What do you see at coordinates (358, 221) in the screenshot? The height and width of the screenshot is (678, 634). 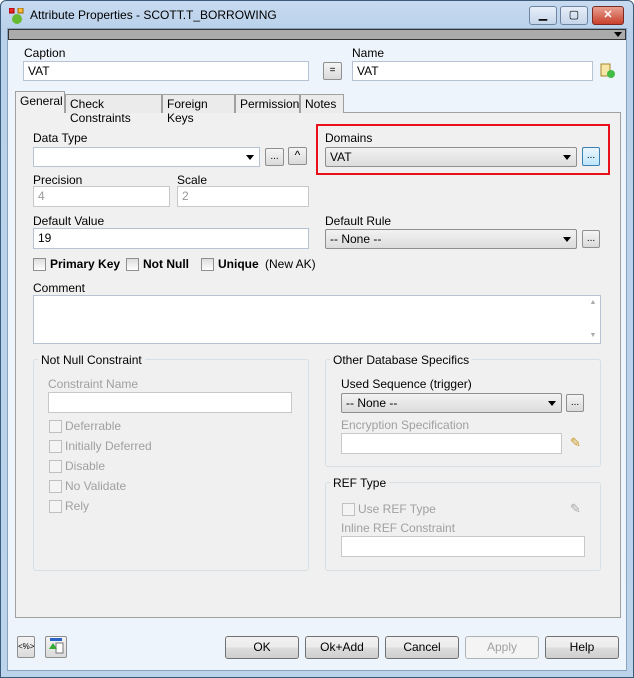 I see `default-rule-label: Default Rule` at bounding box center [358, 221].